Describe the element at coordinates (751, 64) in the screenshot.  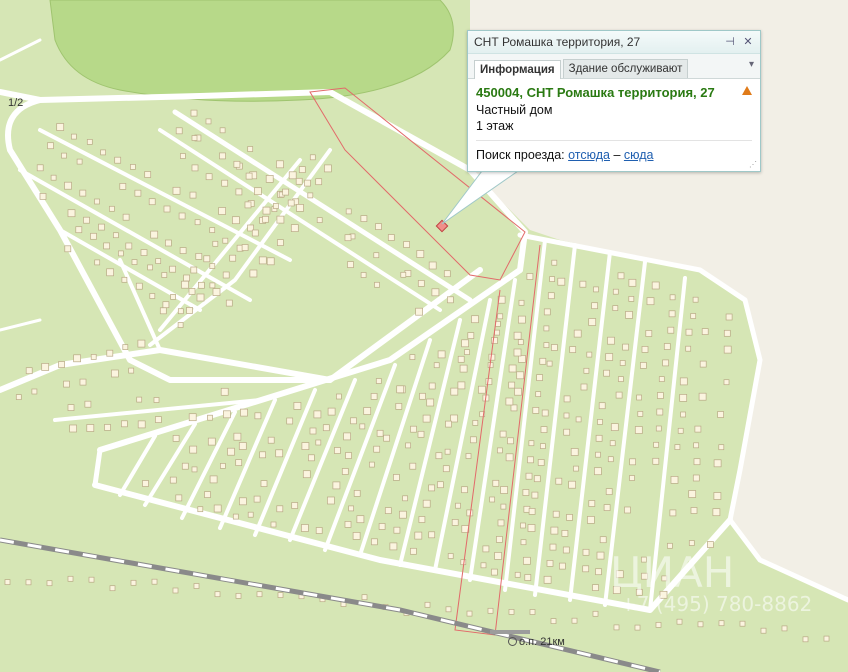
I see `tabs-menu-icon: ▾` at that location.